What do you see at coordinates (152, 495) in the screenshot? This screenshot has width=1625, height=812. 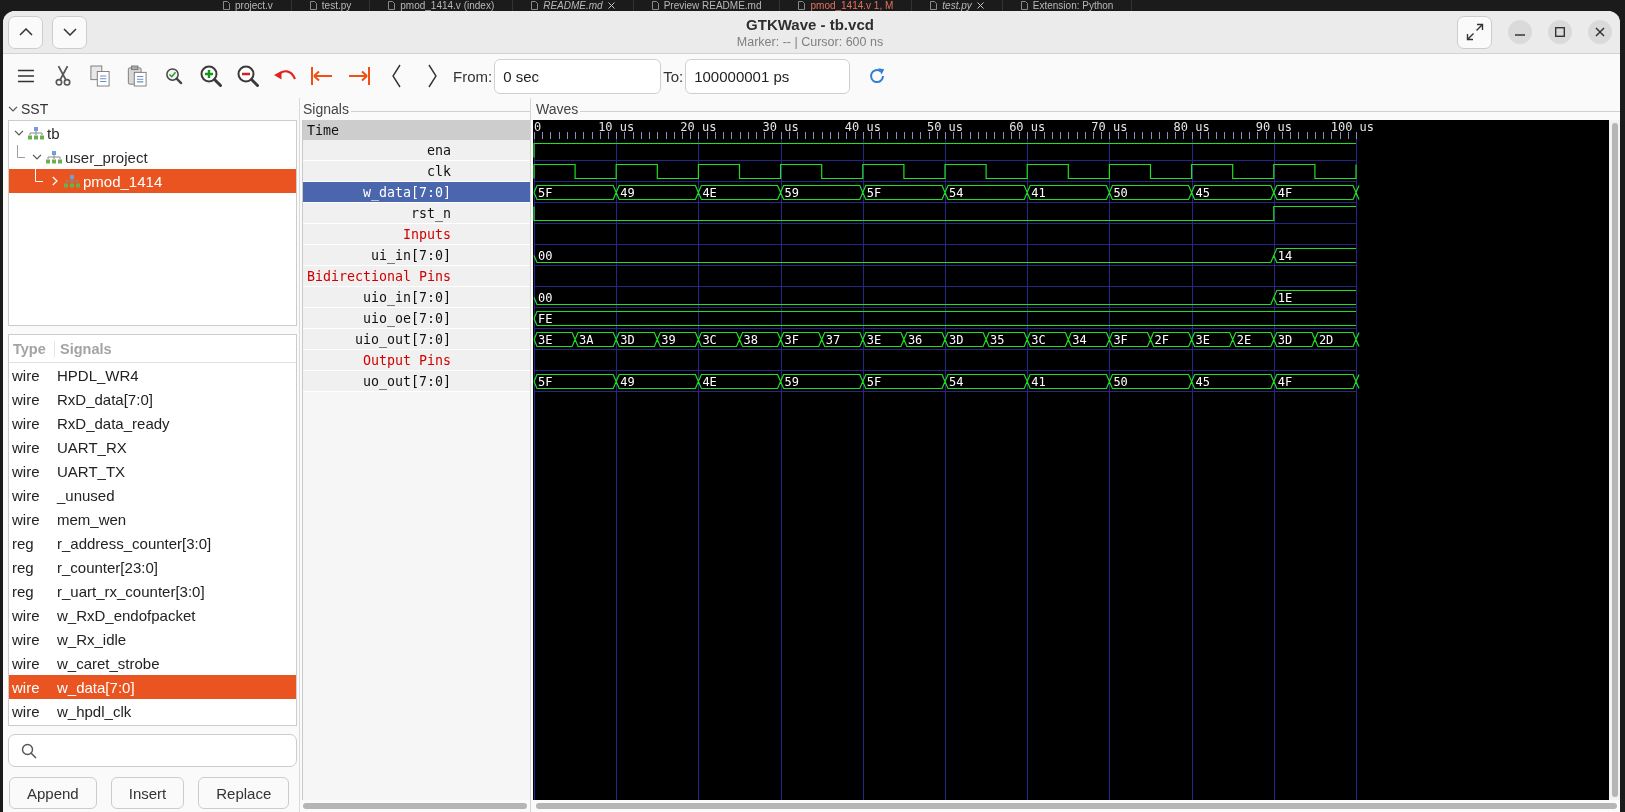 I see `signal-list-row: wire _unused` at bounding box center [152, 495].